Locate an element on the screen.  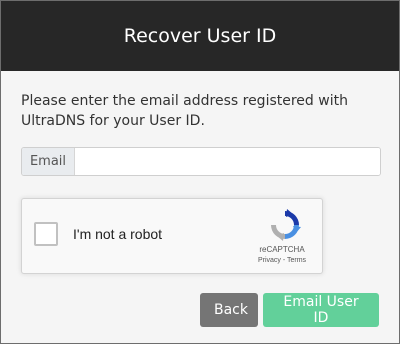
recaptcha-brand: reCAPTCHA is located at coordinates (282, 249).